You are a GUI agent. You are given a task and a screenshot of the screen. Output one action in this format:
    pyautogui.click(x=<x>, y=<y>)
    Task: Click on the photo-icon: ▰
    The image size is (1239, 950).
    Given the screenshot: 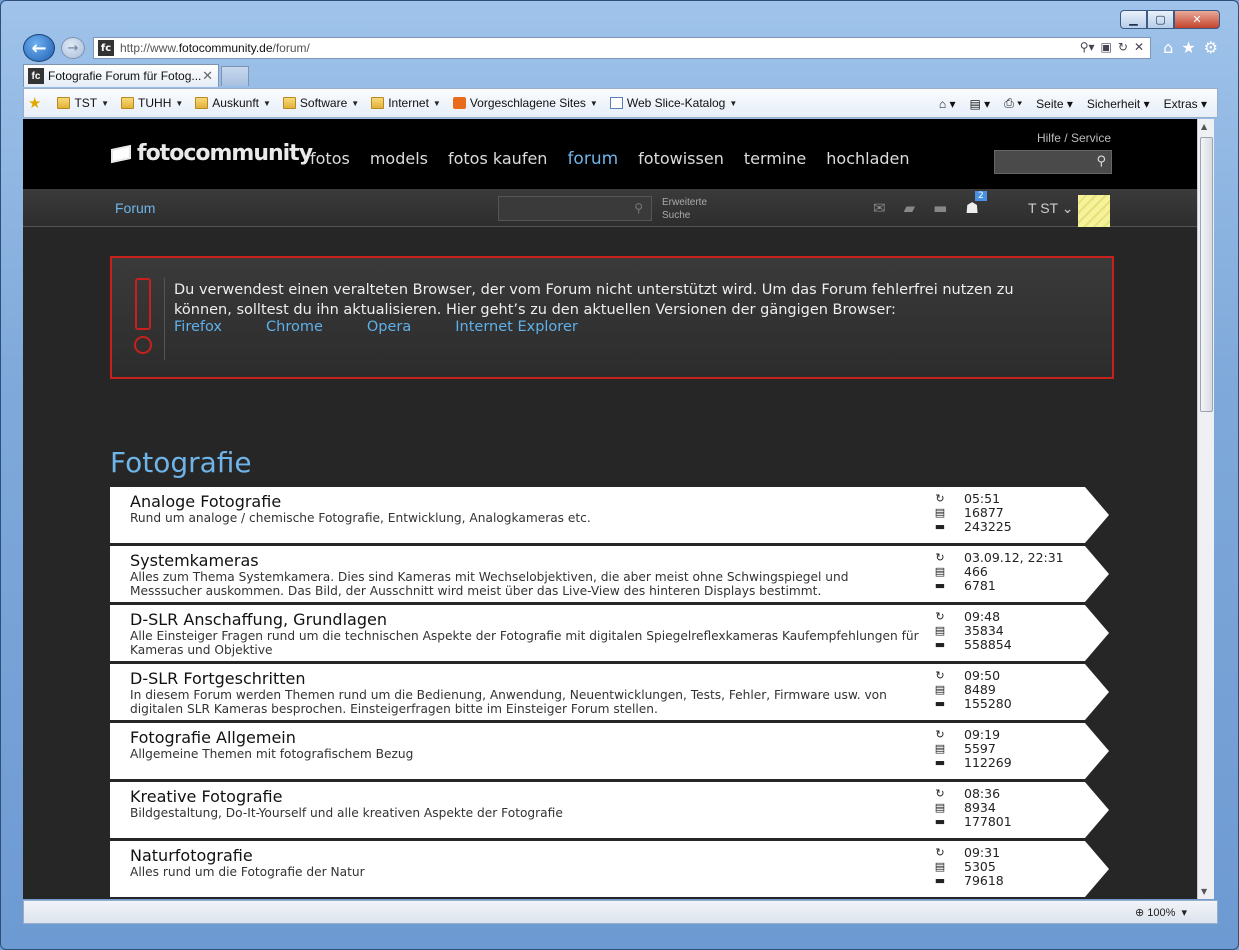 What is the action you would take?
    pyautogui.click(x=910, y=208)
    